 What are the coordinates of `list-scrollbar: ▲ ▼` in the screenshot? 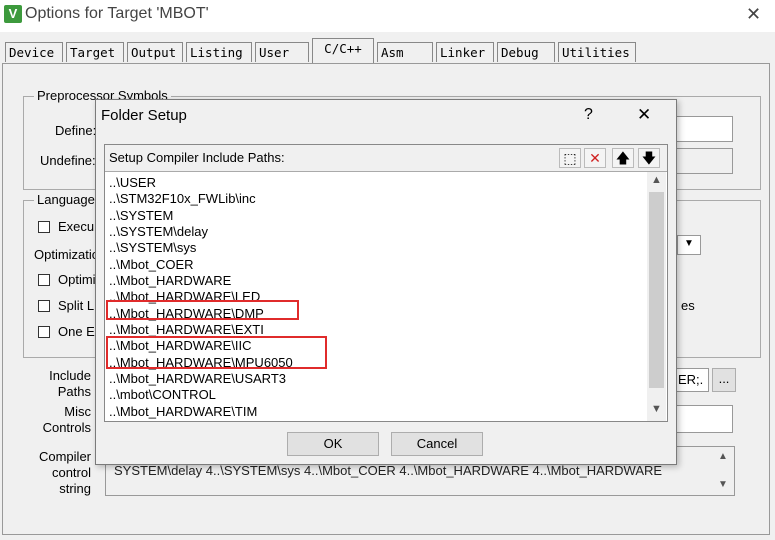 It's located at (656, 296).